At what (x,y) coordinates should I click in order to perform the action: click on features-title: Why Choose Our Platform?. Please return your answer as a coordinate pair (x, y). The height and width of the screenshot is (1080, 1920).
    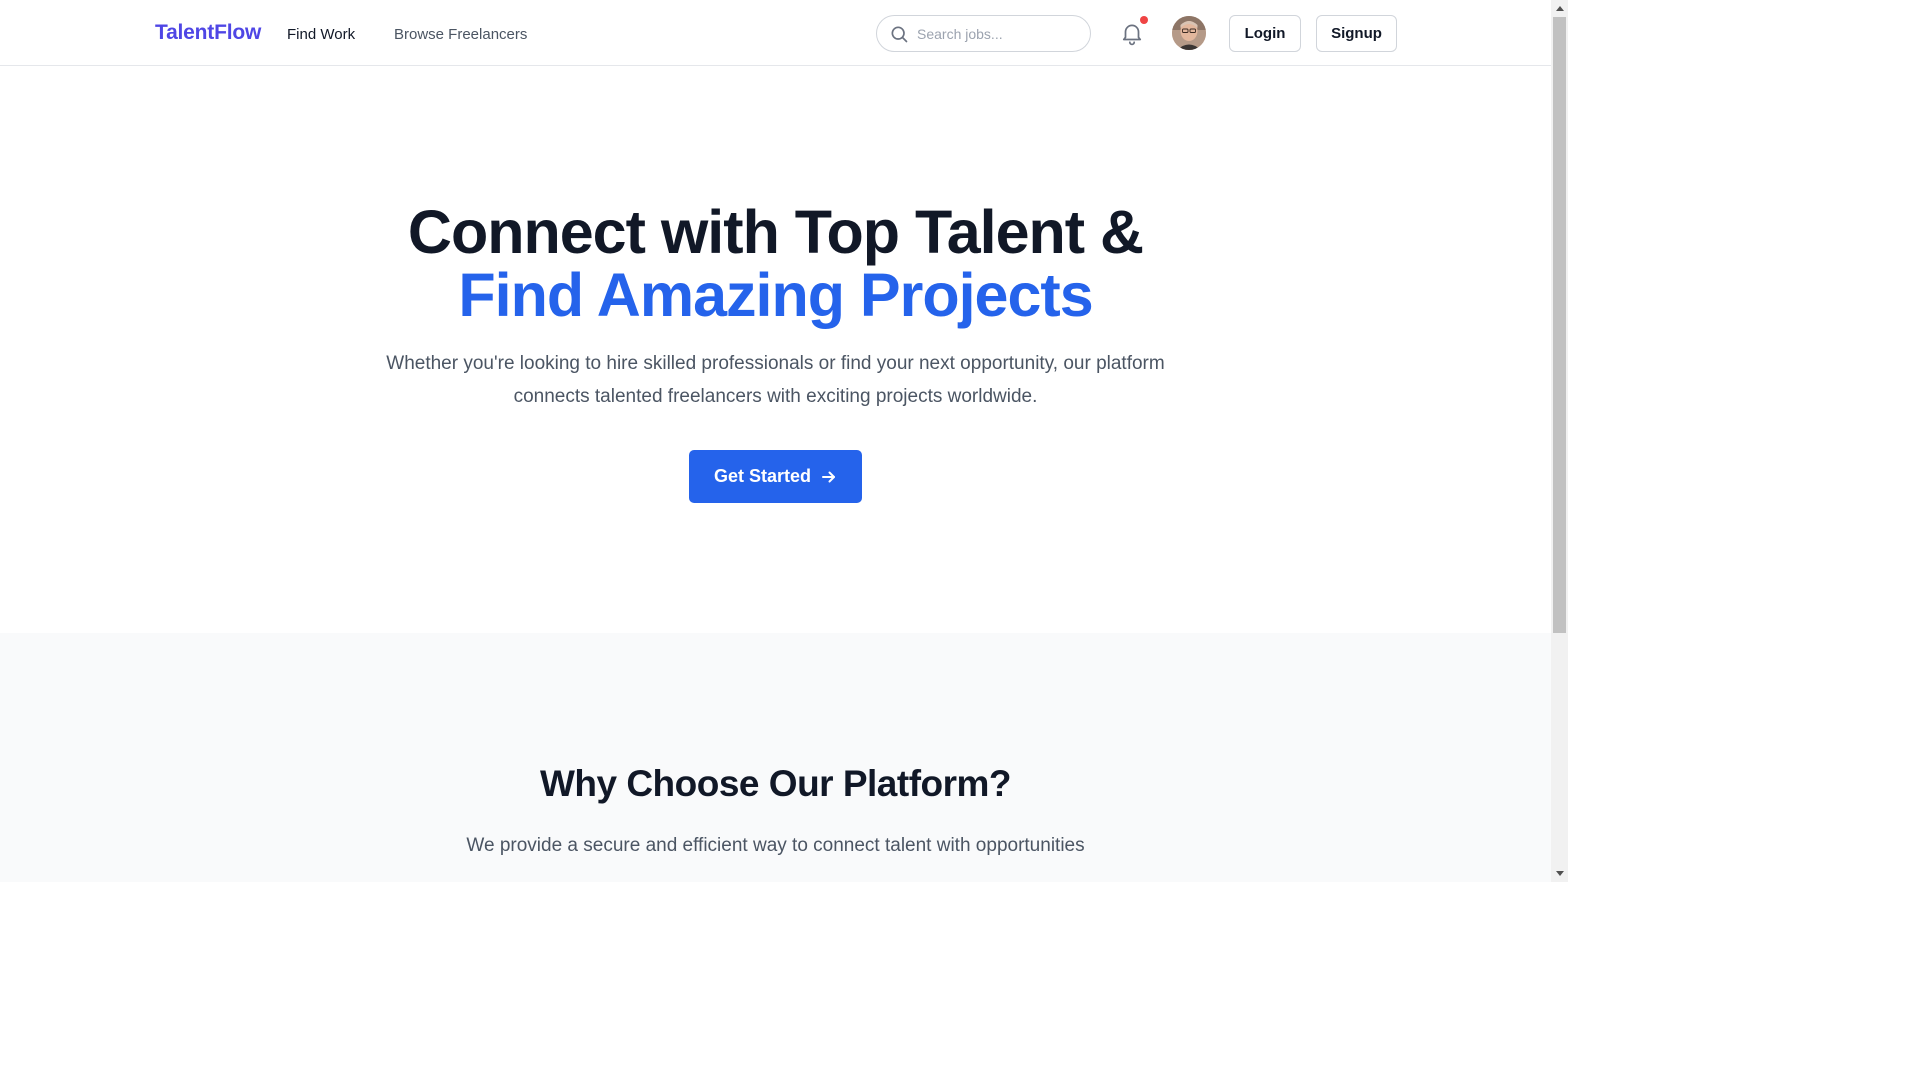
    Looking at the image, I should click on (775, 783).